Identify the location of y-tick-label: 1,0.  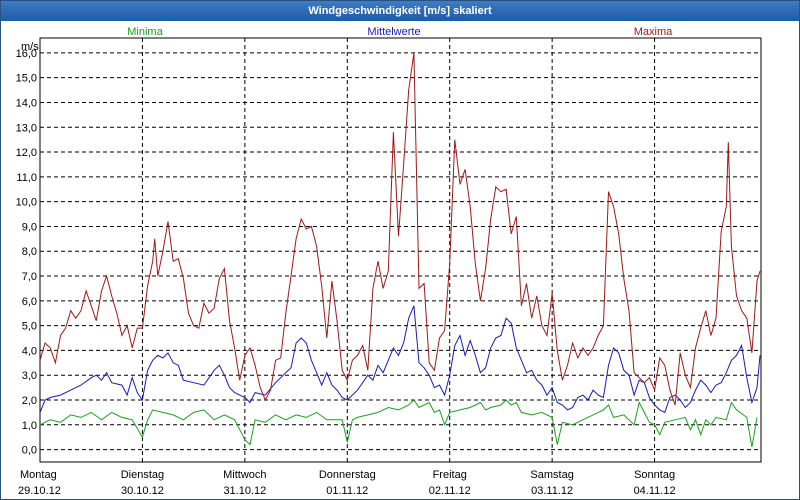
(29, 426).